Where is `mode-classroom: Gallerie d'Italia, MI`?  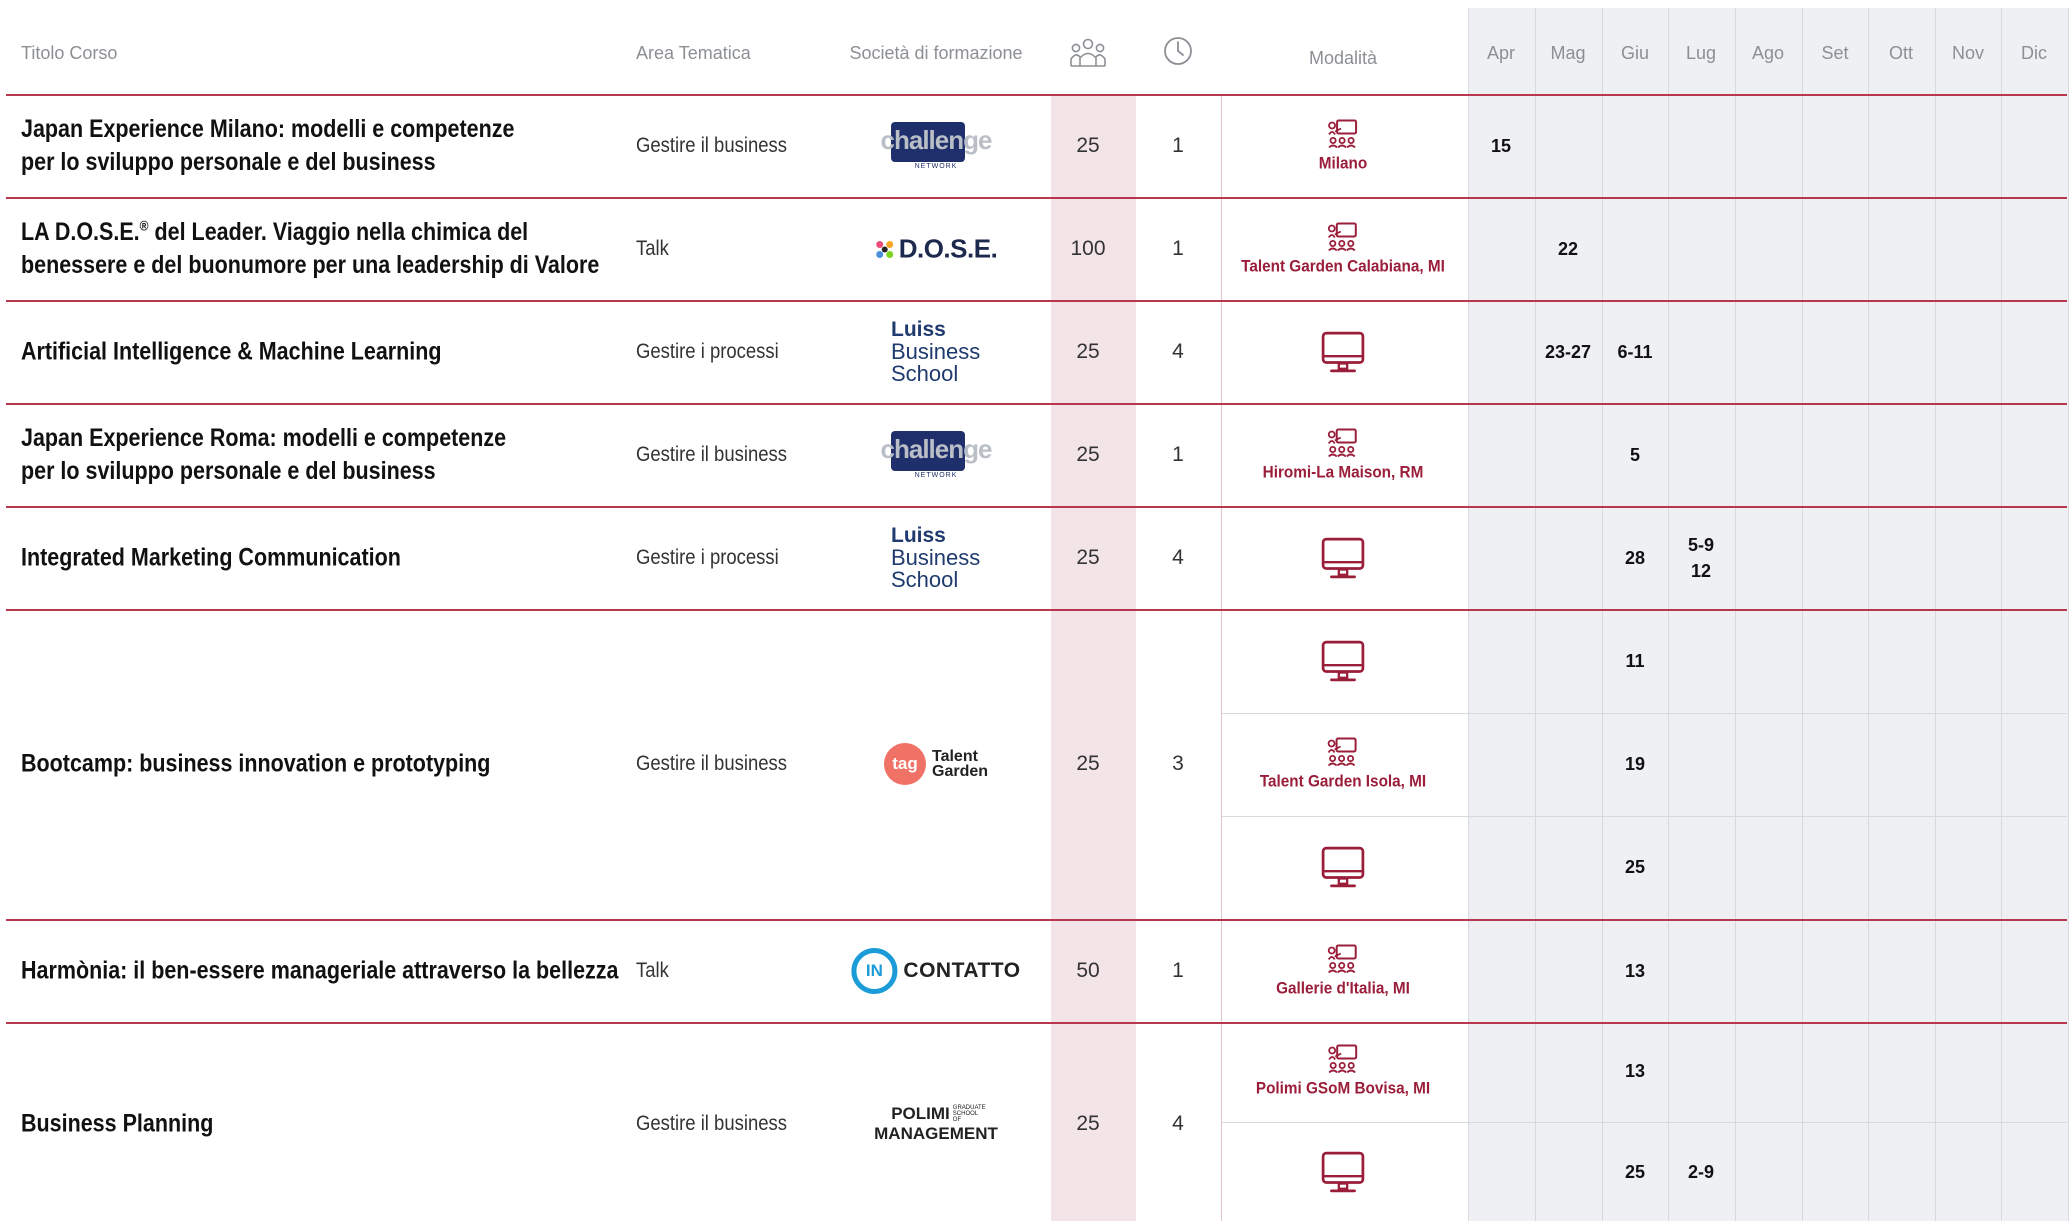
mode-classroom: Gallerie d'Italia, MI is located at coordinates (1343, 971).